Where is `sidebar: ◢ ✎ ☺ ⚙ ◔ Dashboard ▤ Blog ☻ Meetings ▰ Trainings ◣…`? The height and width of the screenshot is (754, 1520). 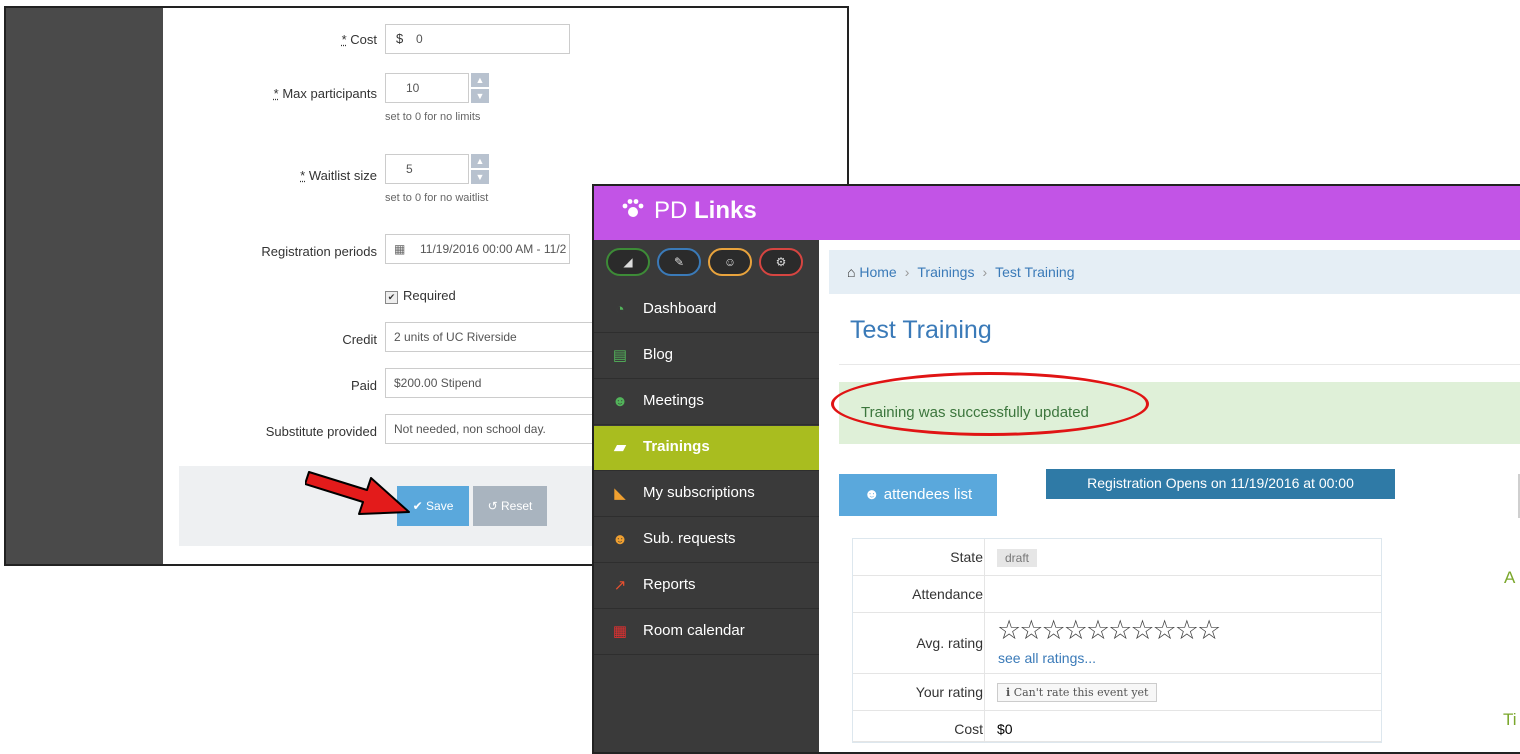 sidebar: ◢ ✎ ☺ ⚙ ◔ Dashboard ▤ Blog ☻ Meetings ▰ Trainings ◣… is located at coordinates (706, 496).